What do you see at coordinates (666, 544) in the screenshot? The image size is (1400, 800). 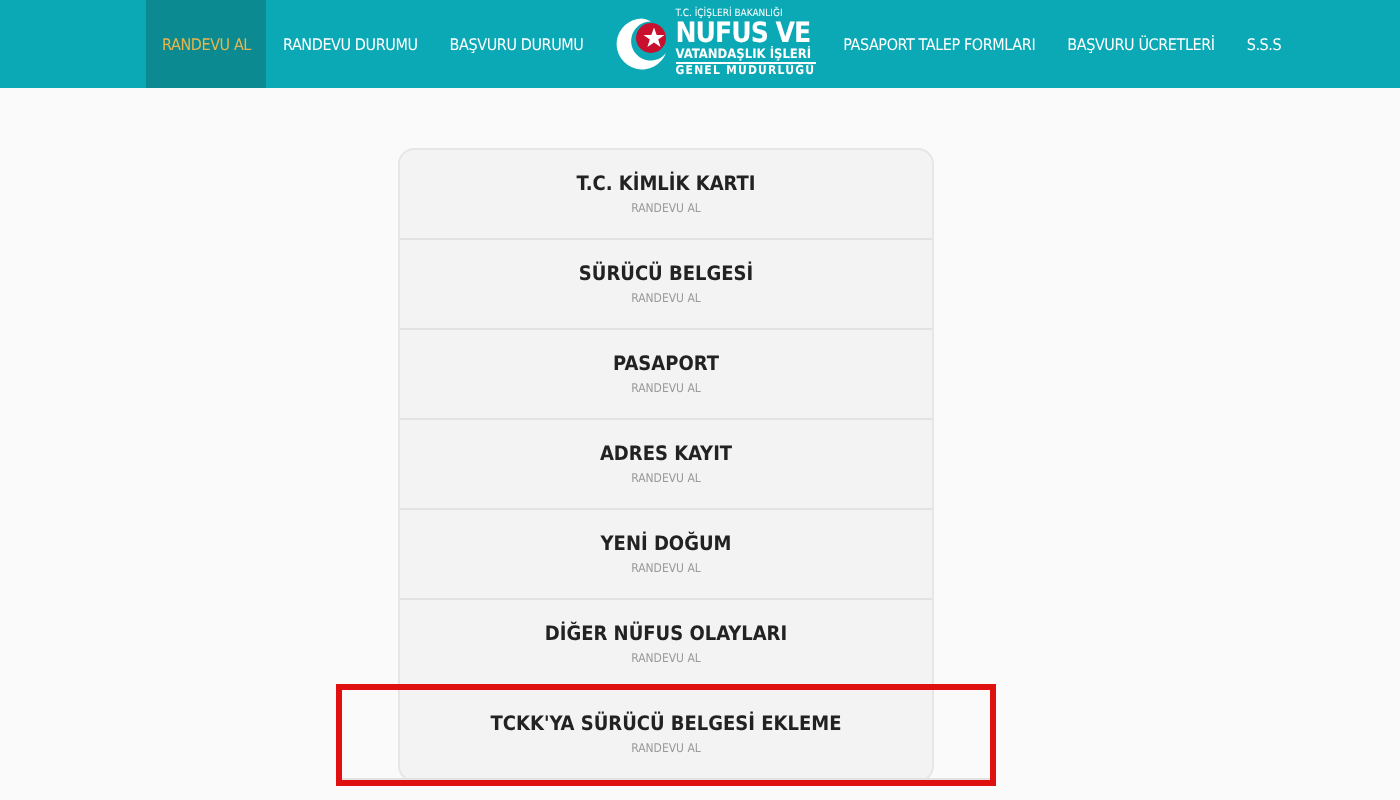 I see `service-title: YENİ DOĞUM` at bounding box center [666, 544].